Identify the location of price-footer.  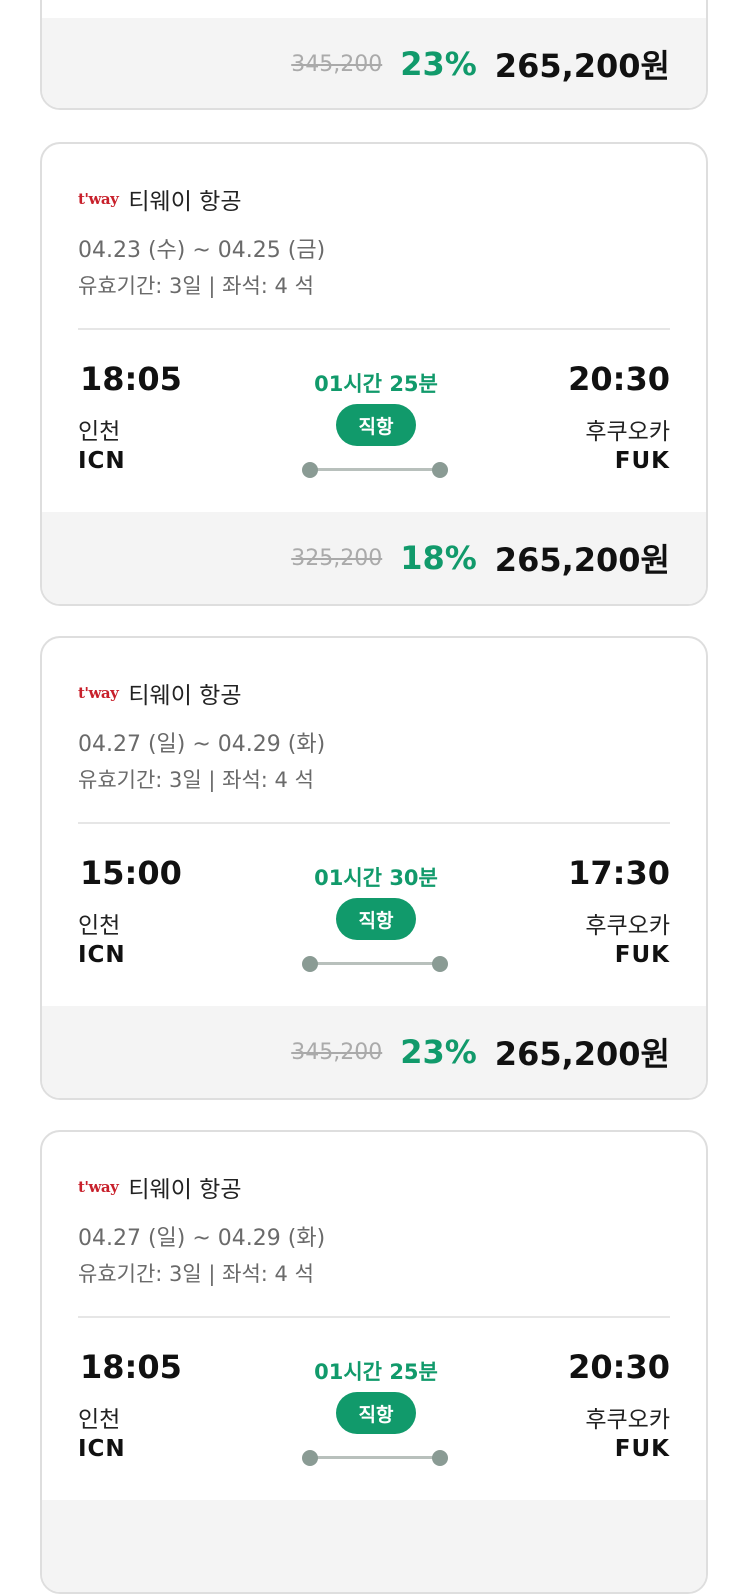
(374, 1546).